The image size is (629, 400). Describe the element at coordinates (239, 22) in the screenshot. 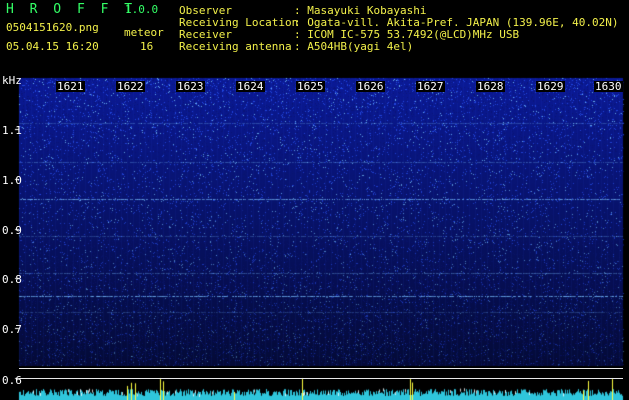

I see `location-label: Receiving Location` at that location.